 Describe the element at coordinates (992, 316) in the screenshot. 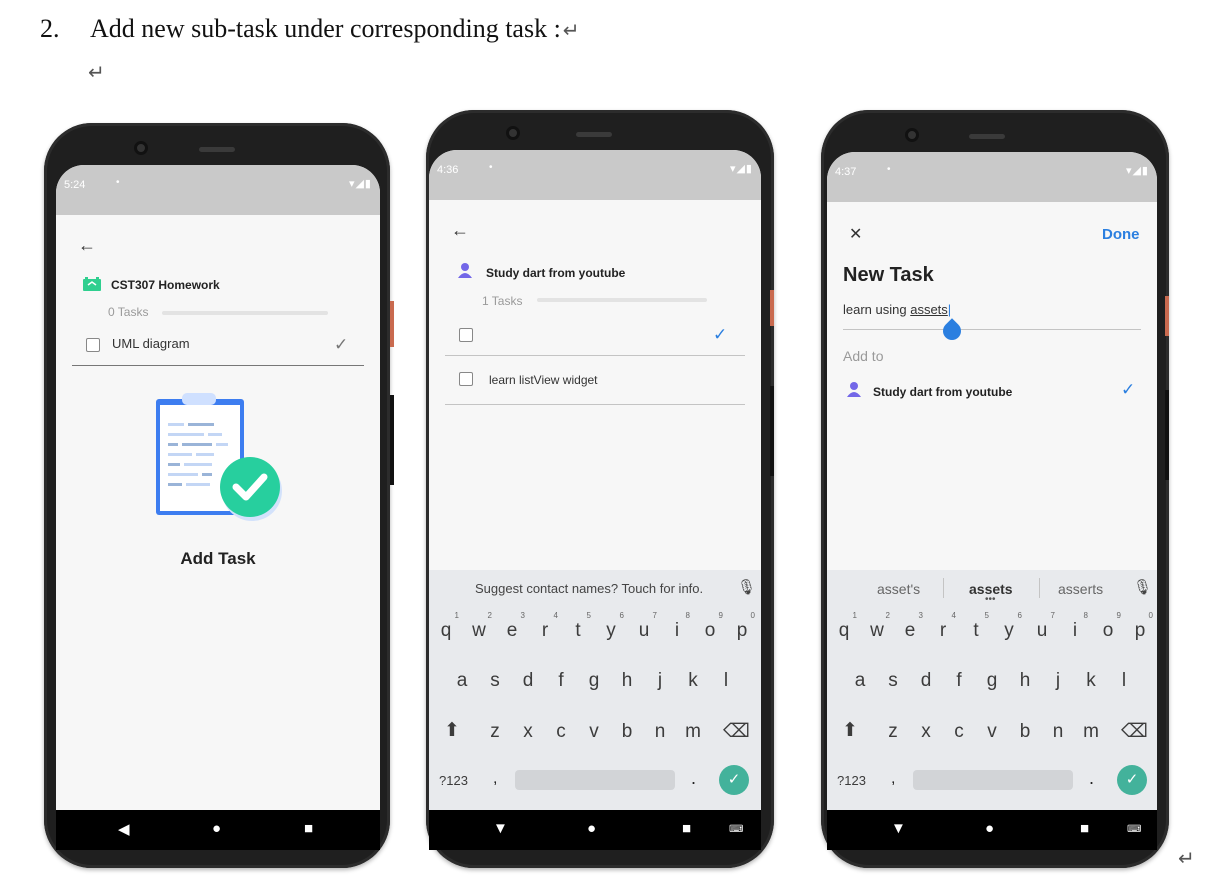

I see `task-name-input: learn using assets|` at that location.